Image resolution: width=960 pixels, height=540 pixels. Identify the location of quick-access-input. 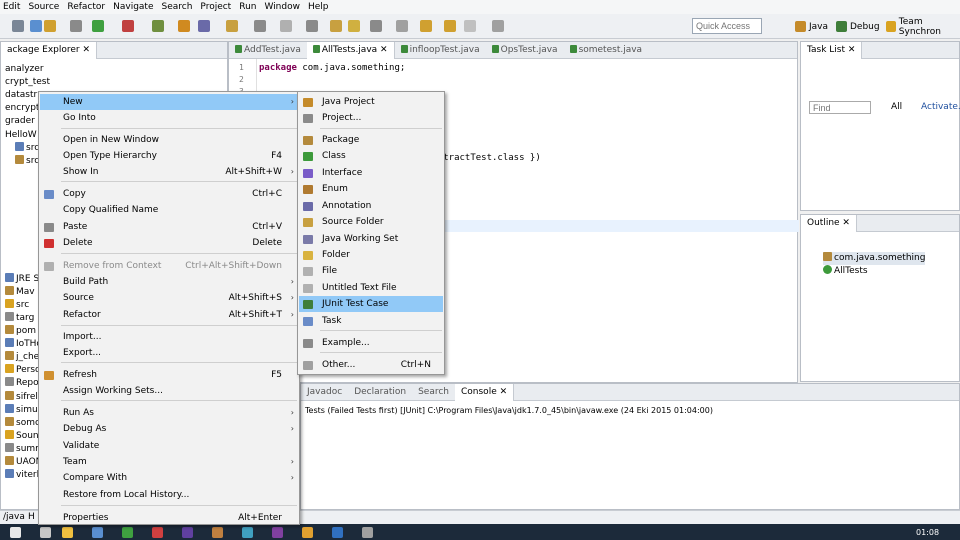
(727, 26).